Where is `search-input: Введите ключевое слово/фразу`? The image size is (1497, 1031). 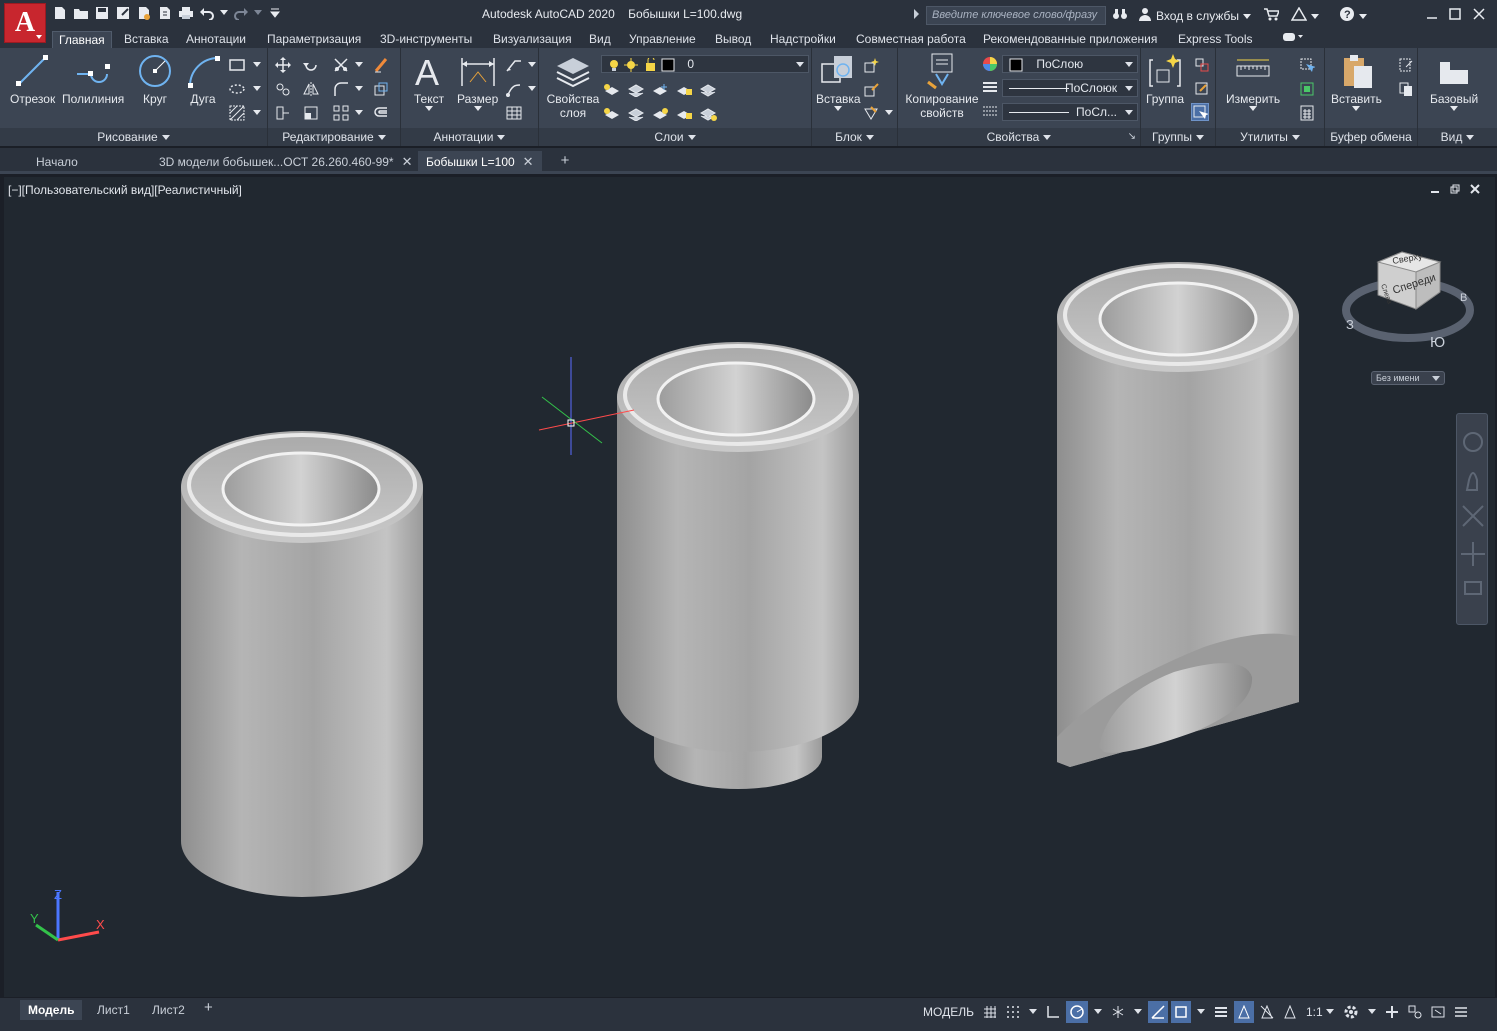
search-input: Введите ключевое слово/фразу is located at coordinates (1016, 15).